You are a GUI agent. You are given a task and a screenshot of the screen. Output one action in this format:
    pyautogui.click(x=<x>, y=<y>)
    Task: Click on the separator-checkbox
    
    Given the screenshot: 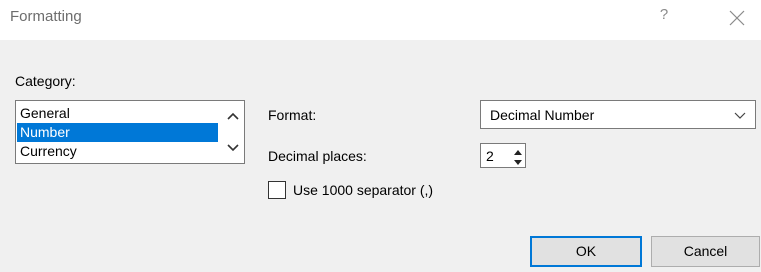 What is the action you would take?
    pyautogui.click(x=277, y=190)
    